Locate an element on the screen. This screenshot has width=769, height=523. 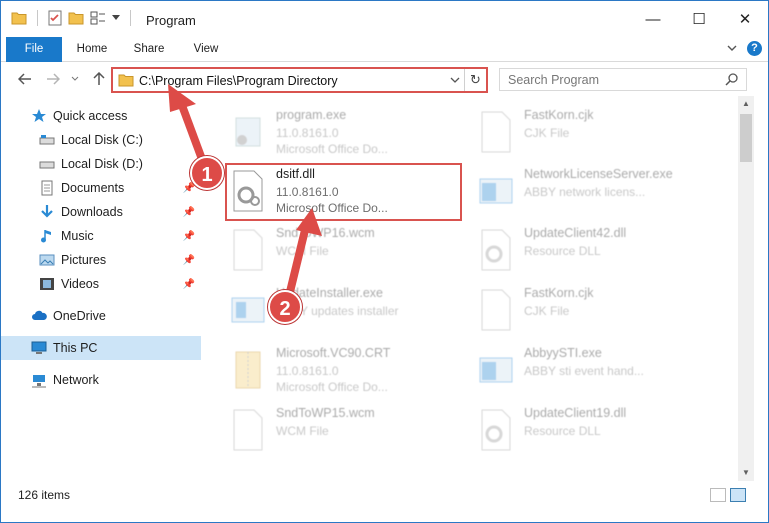
nav-item-label: Local Disk (D:) is located at coordinates (102, 164).